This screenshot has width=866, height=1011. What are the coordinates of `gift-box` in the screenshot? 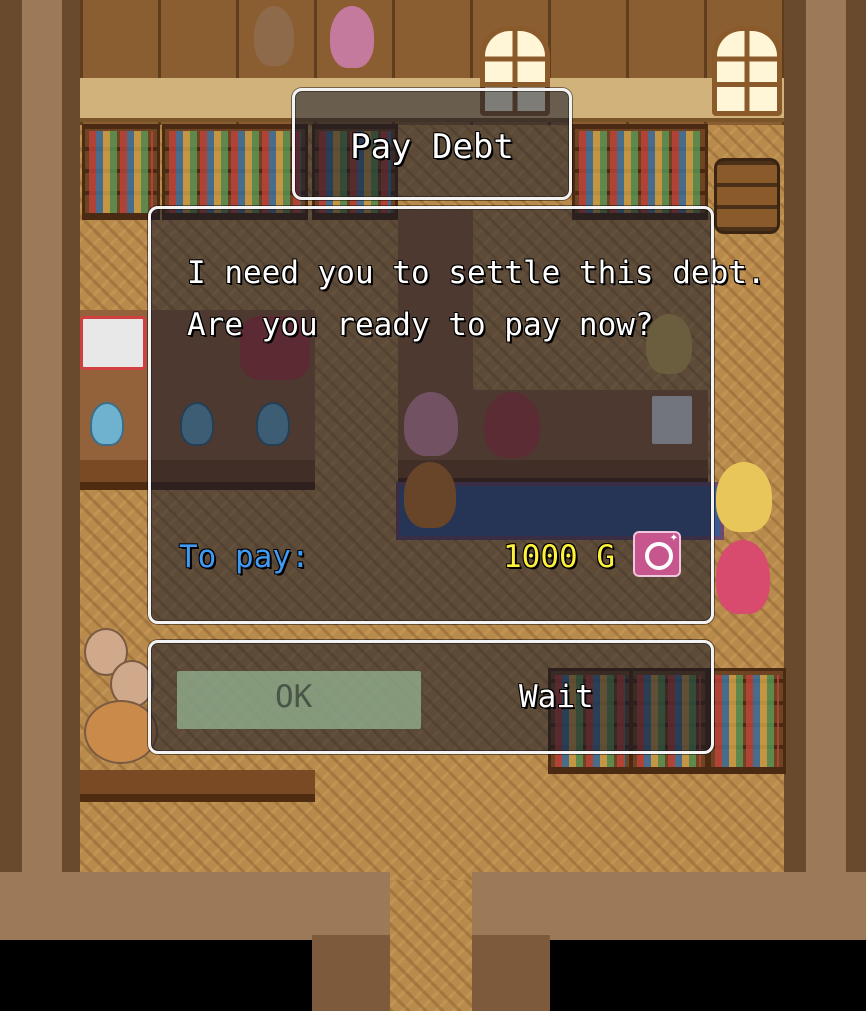 It's located at (113, 343).